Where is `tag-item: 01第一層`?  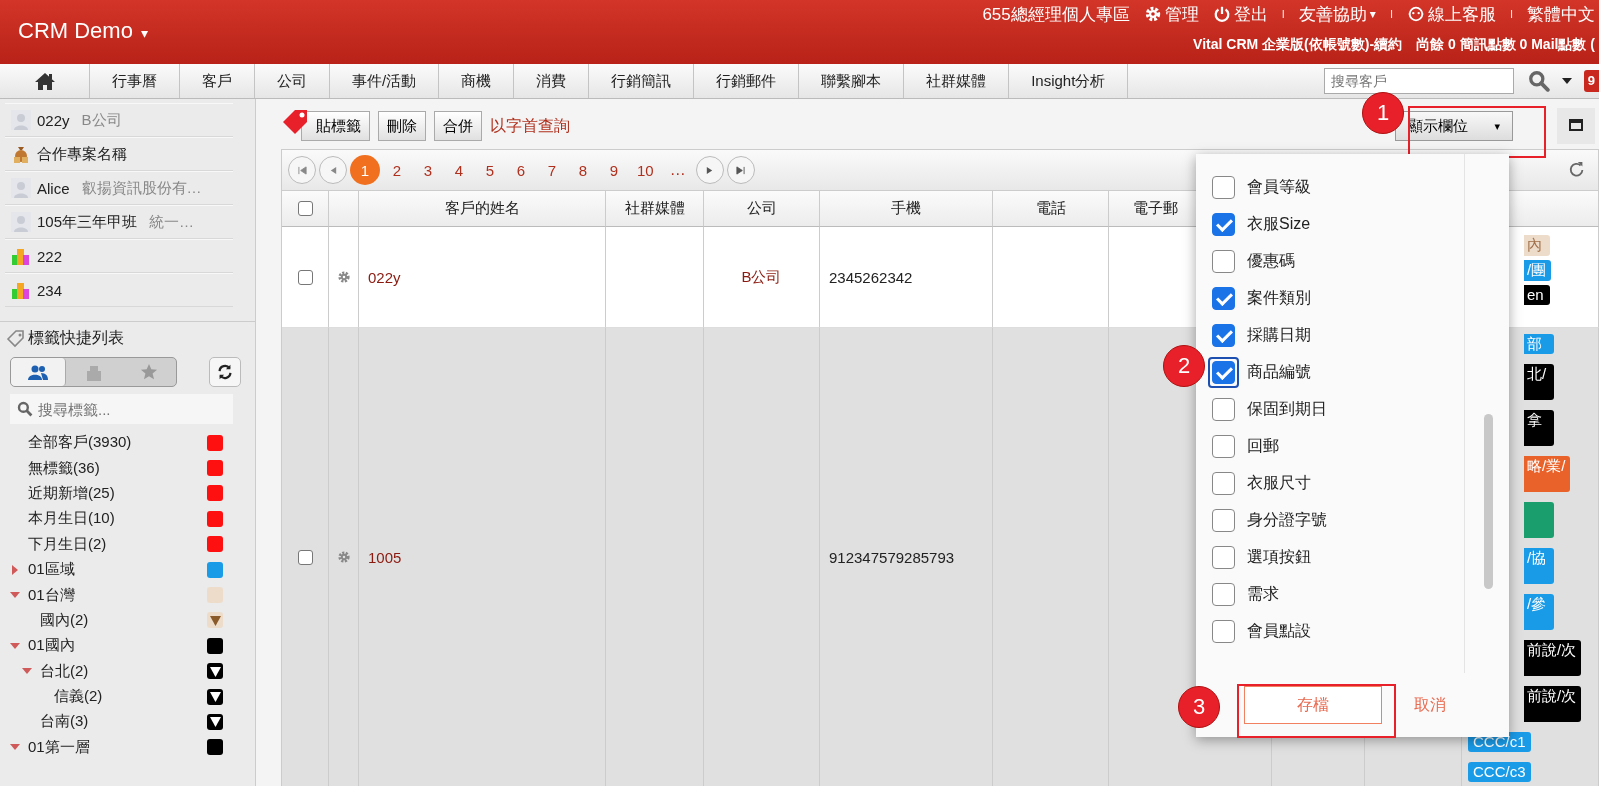 tag-item: 01第一層 is located at coordinates (117, 747).